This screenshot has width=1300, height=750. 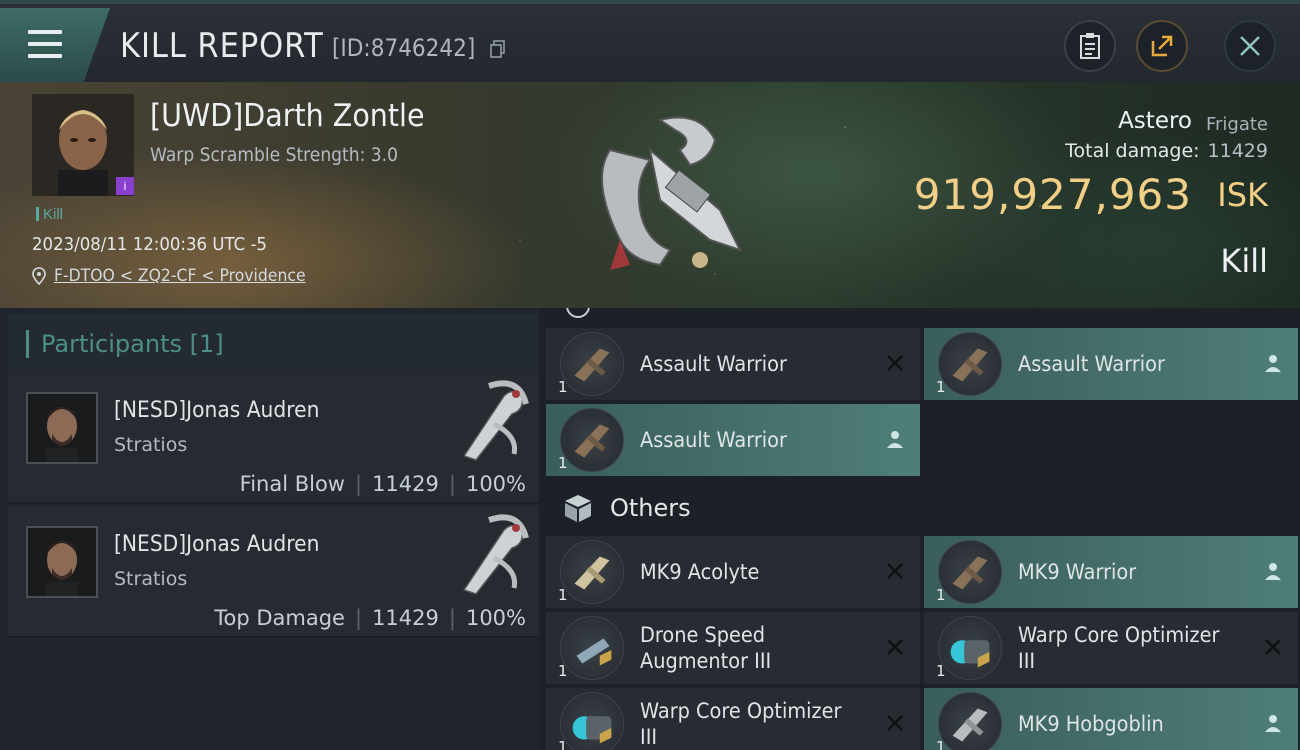 I want to click on participants-header: Participants [1], so click(x=273, y=343).